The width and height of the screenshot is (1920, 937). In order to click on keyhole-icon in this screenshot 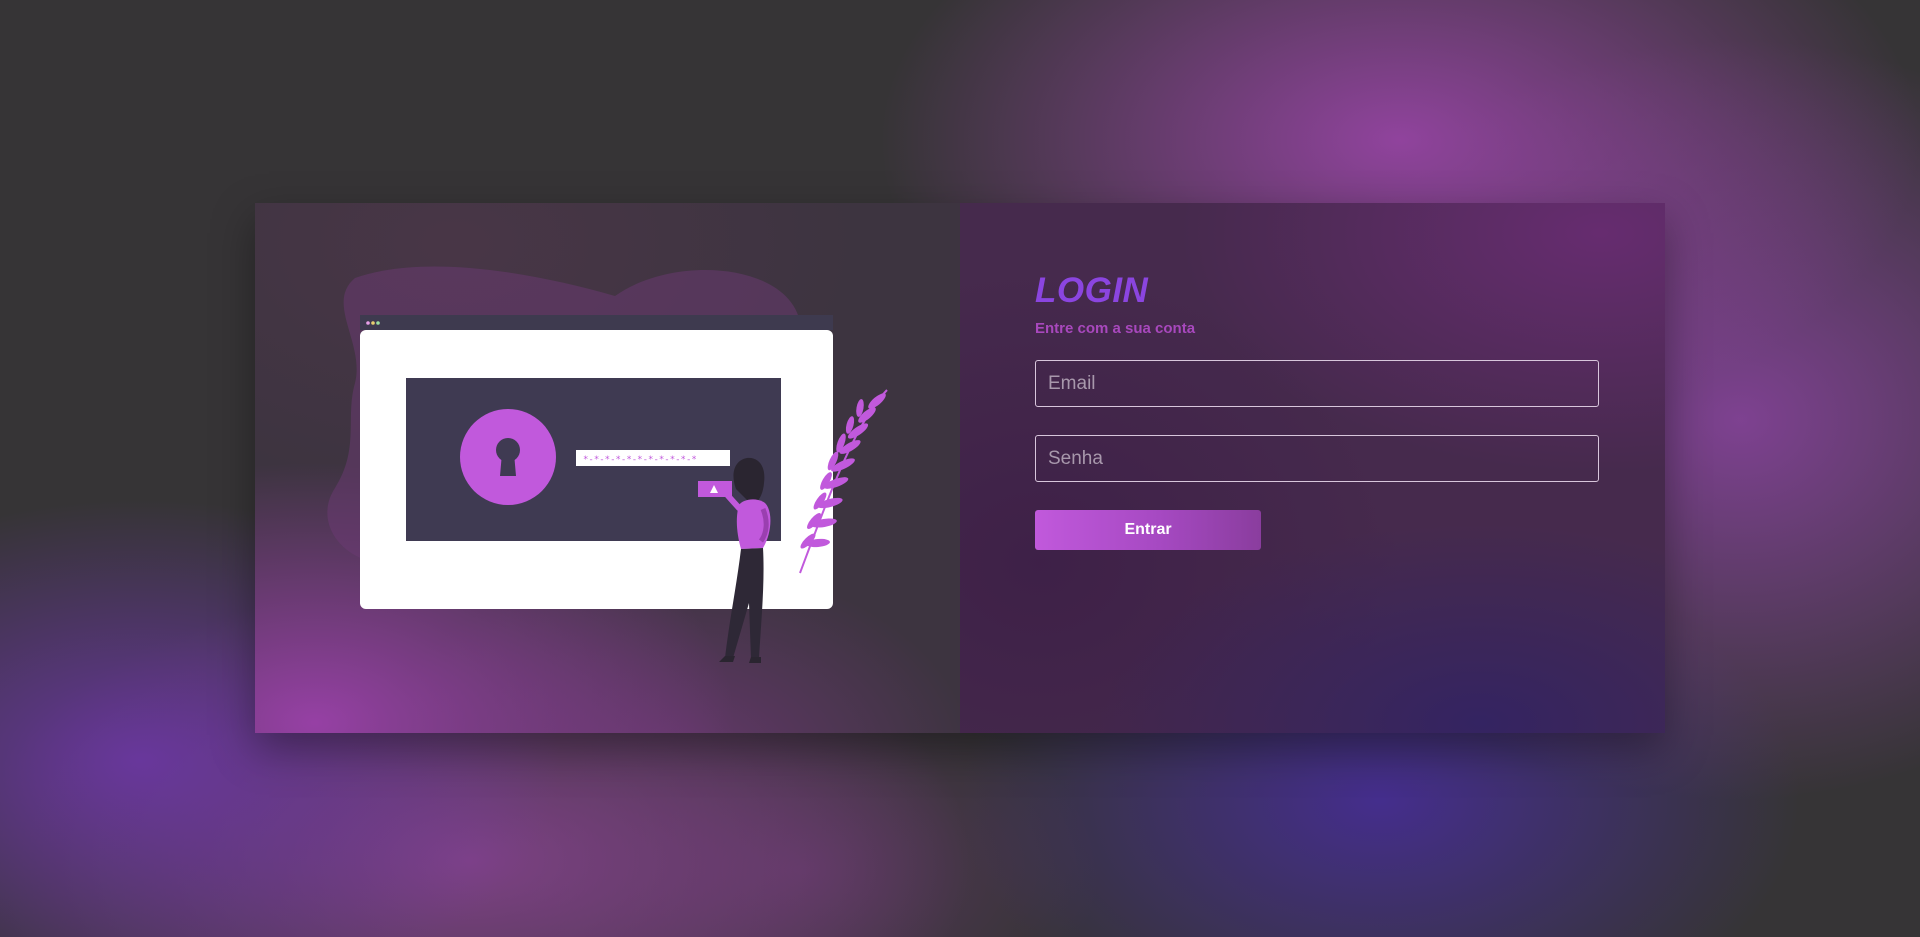, I will do `click(508, 457)`.